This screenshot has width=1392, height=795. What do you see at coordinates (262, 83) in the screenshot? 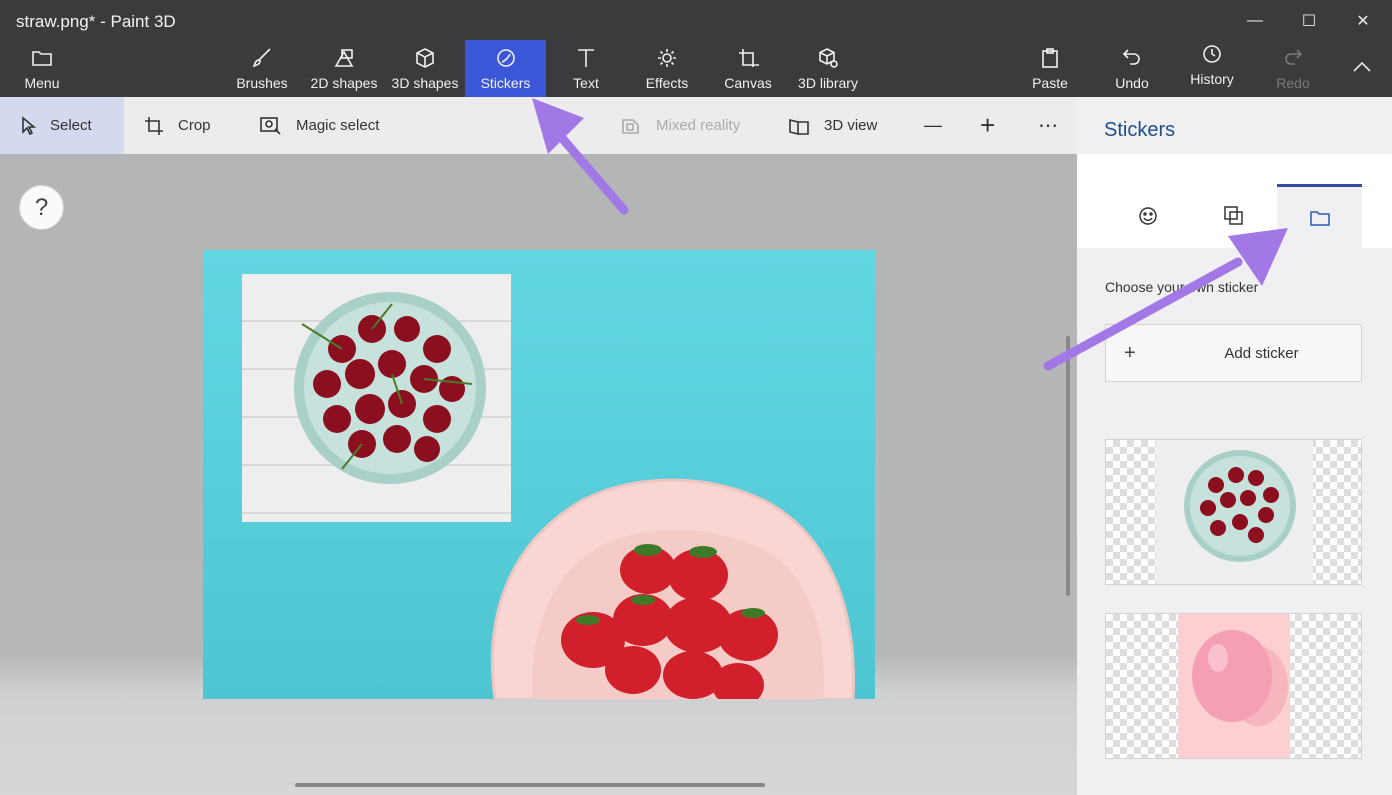
I see `tool-label: Brushes` at bounding box center [262, 83].